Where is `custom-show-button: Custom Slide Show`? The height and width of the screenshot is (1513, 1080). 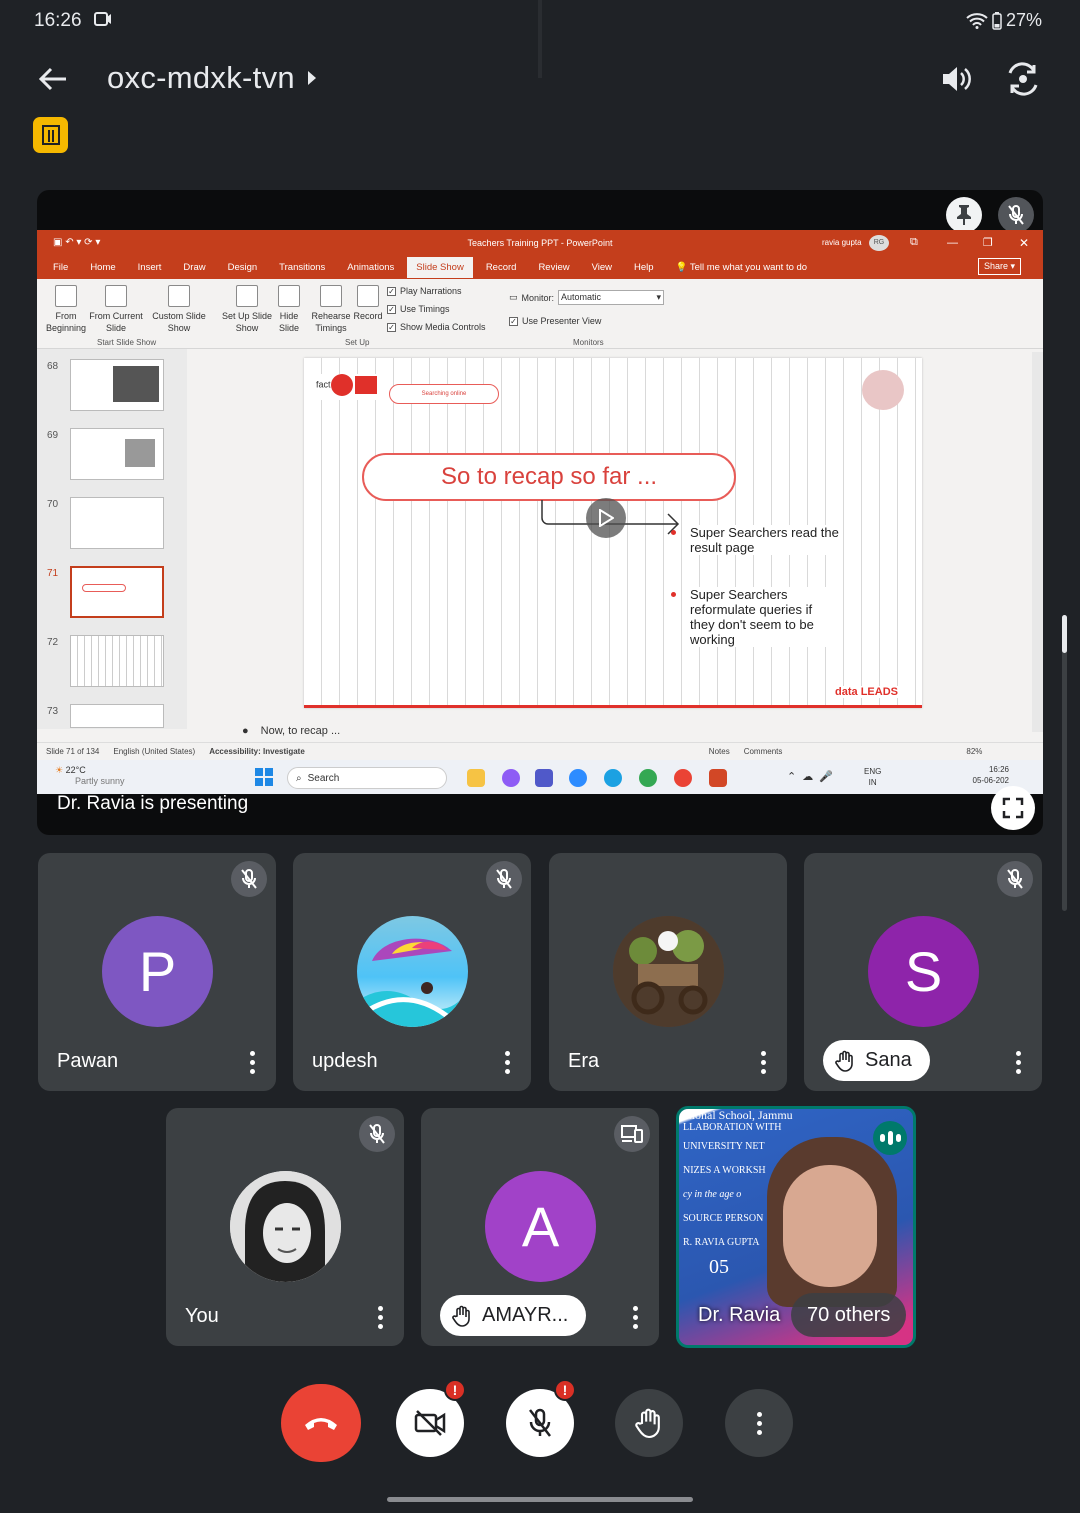 custom-show-button: Custom Slide Show is located at coordinates (179, 309).